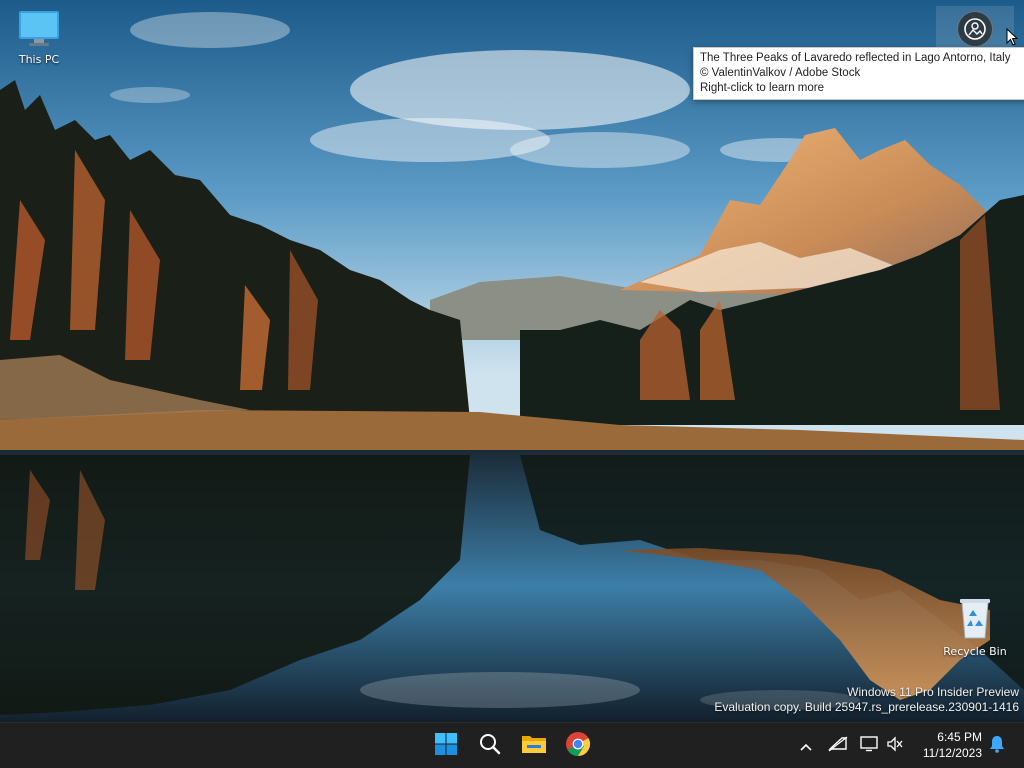 This screenshot has width=1024, height=768. I want to click on display-button, so click(869, 746).